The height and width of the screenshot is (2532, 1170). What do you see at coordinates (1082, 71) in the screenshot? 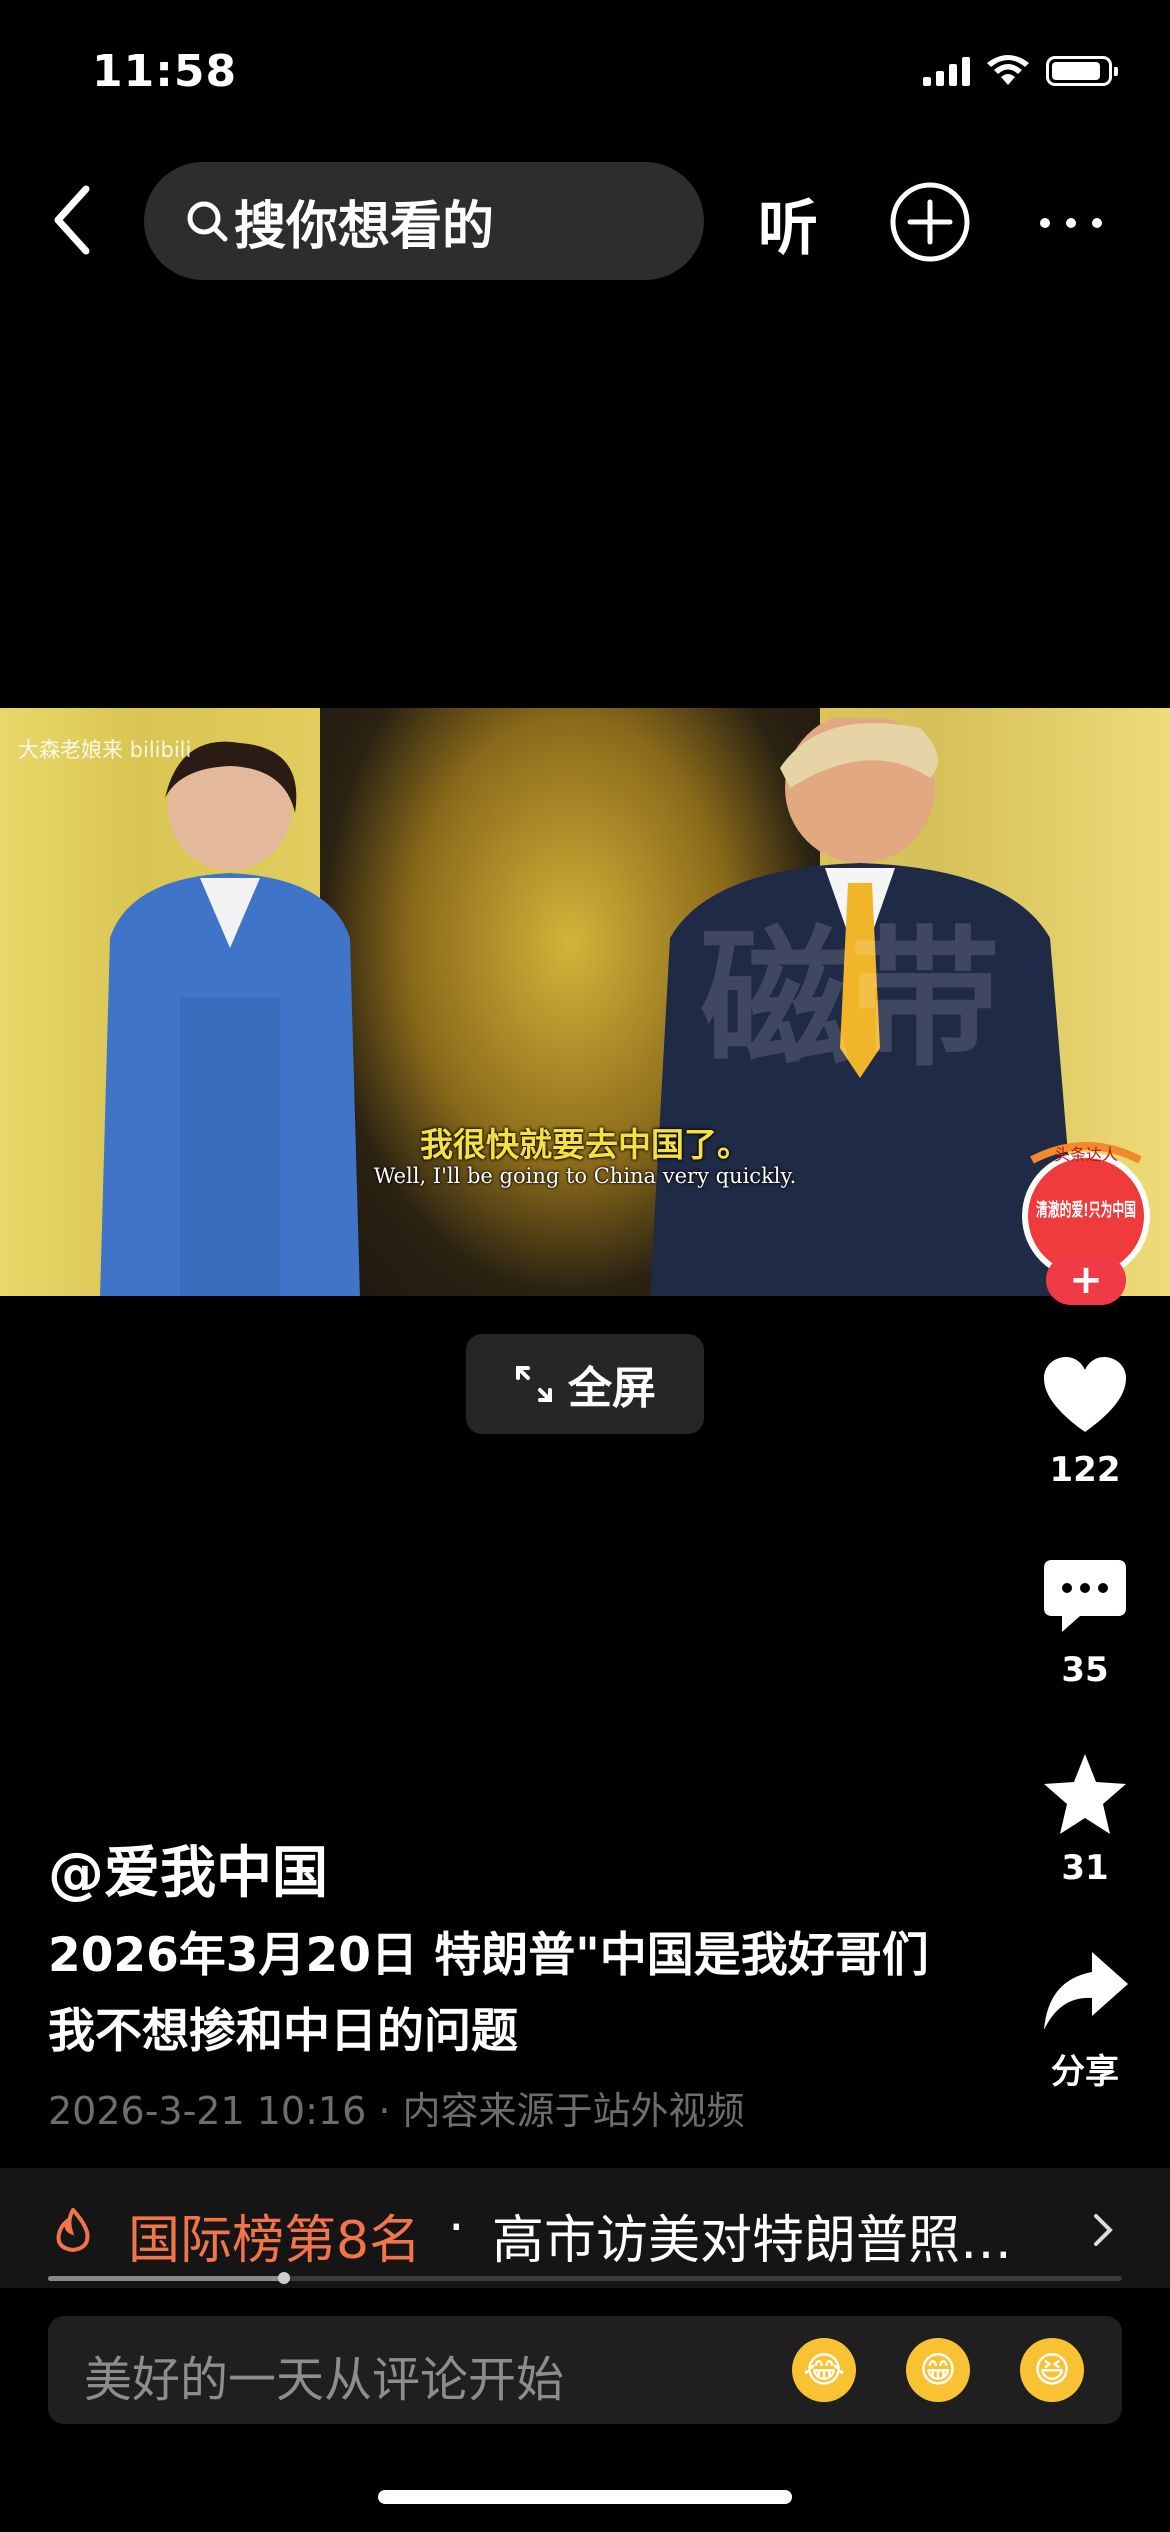
I see `battery-icon` at bounding box center [1082, 71].